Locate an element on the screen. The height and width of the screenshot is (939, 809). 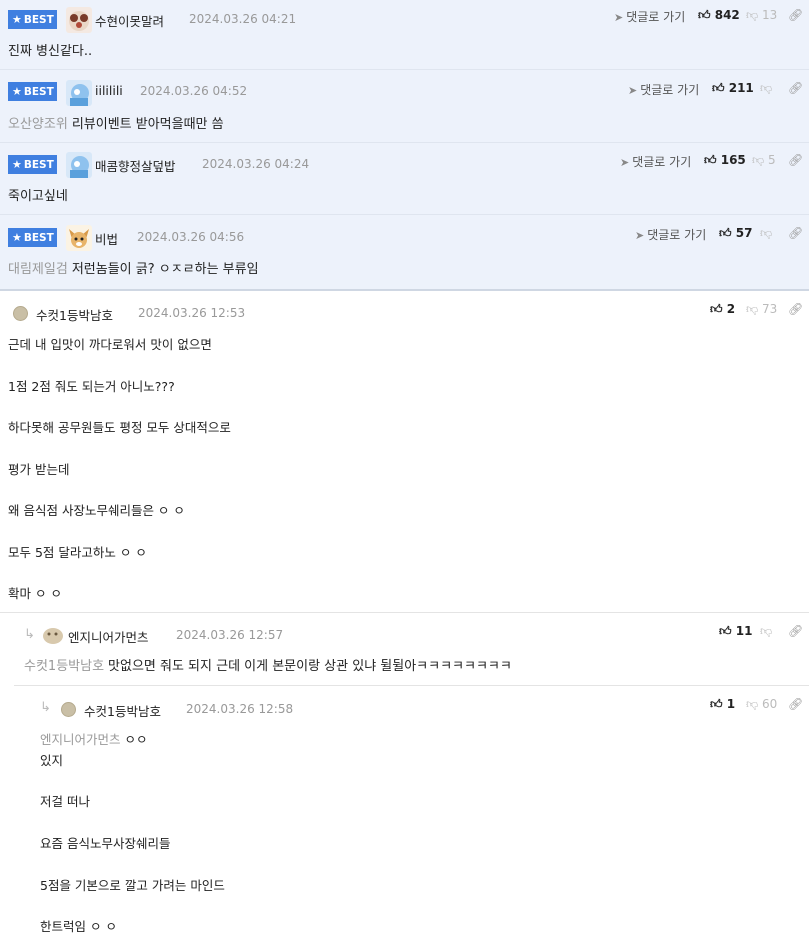
comment-date: 2024.03.26 12:53 is located at coordinates (192, 313).